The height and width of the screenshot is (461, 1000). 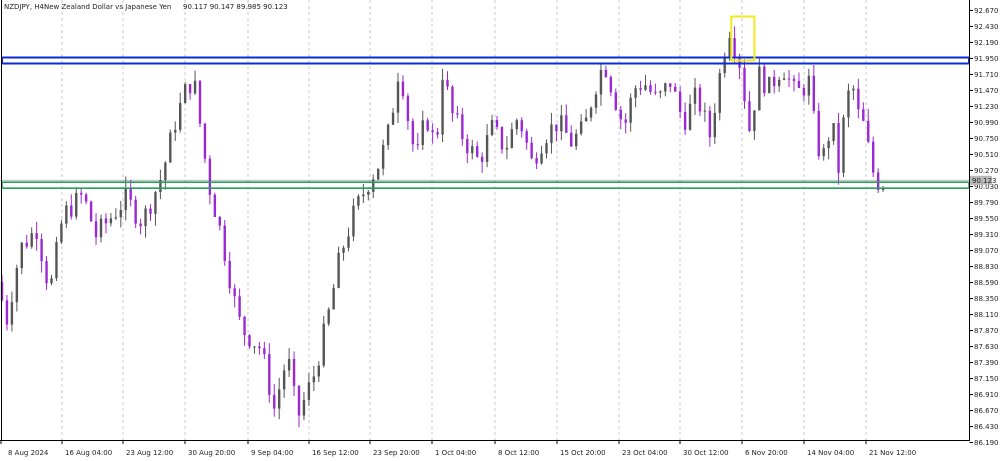 What do you see at coordinates (986, 267) in the screenshot?
I see `y-tick-label: 88.830` at bounding box center [986, 267].